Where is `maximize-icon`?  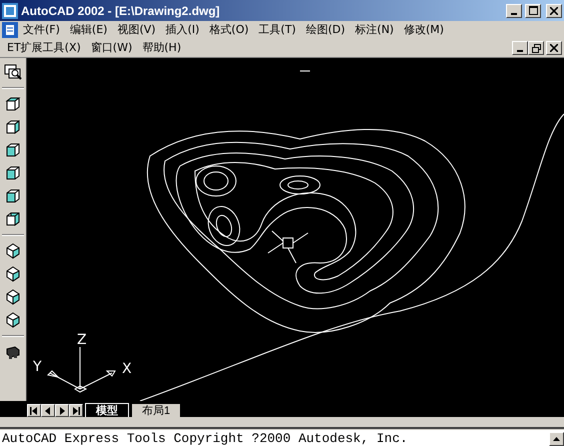 maximize-icon is located at coordinates (533, 10).